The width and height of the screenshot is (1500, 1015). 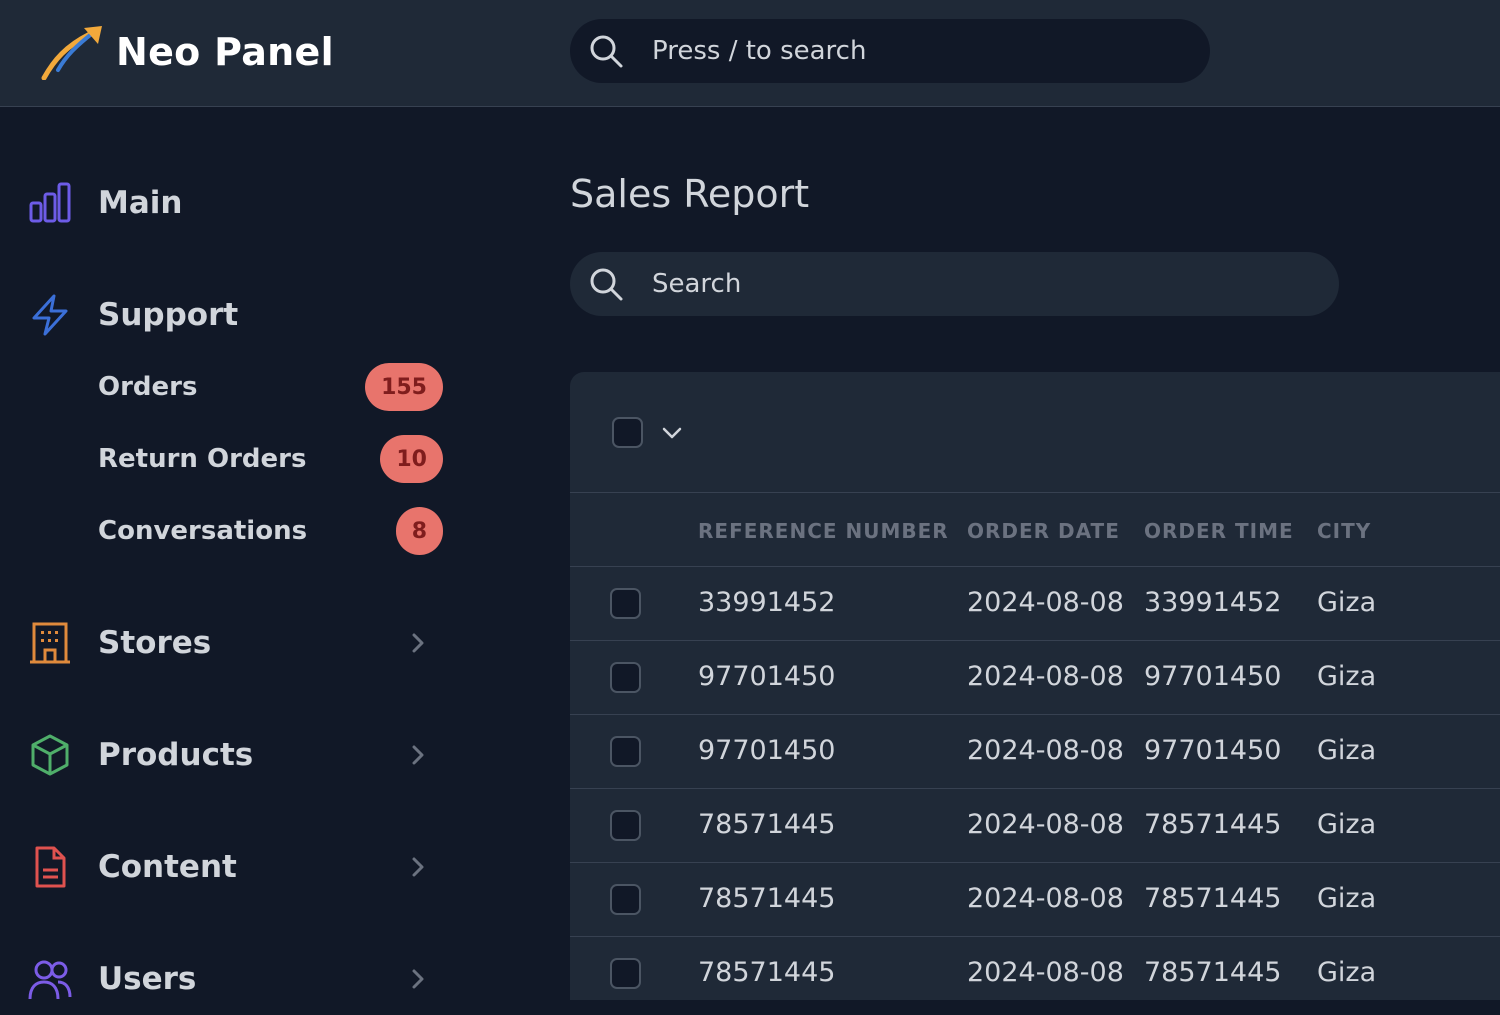 What do you see at coordinates (50, 980) in the screenshot?
I see `users-icon` at bounding box center [50, 980].